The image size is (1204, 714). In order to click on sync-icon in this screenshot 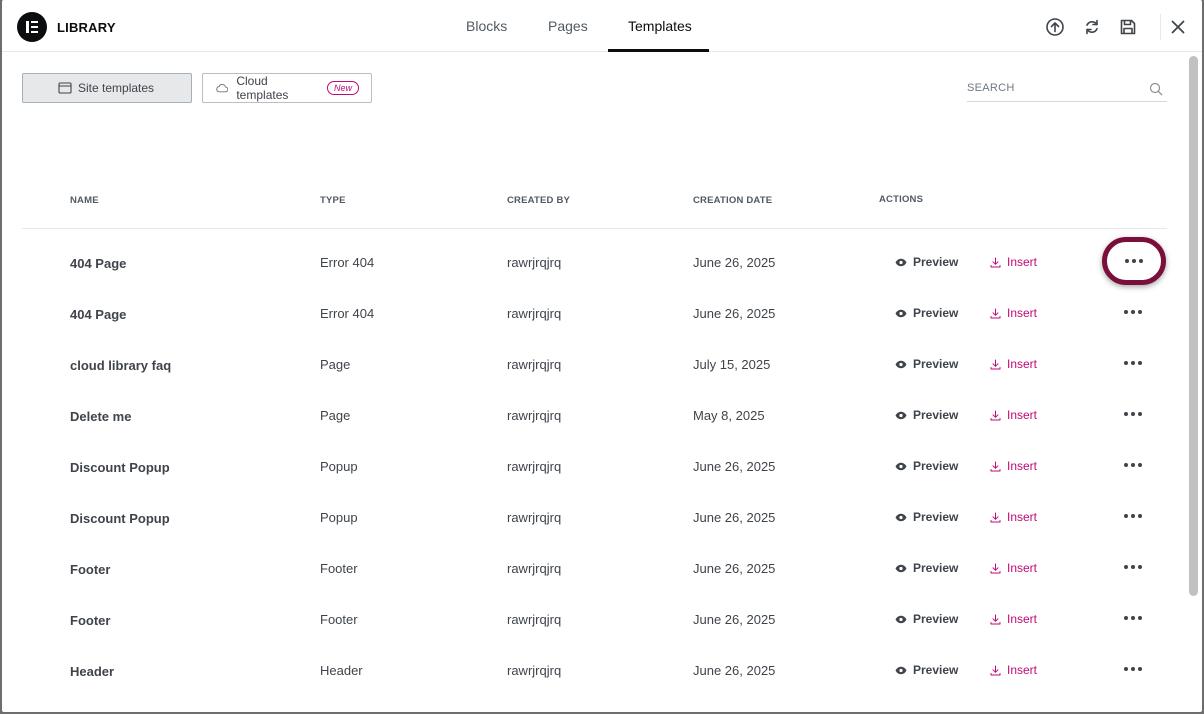, I will do `click(1092, 27)`.